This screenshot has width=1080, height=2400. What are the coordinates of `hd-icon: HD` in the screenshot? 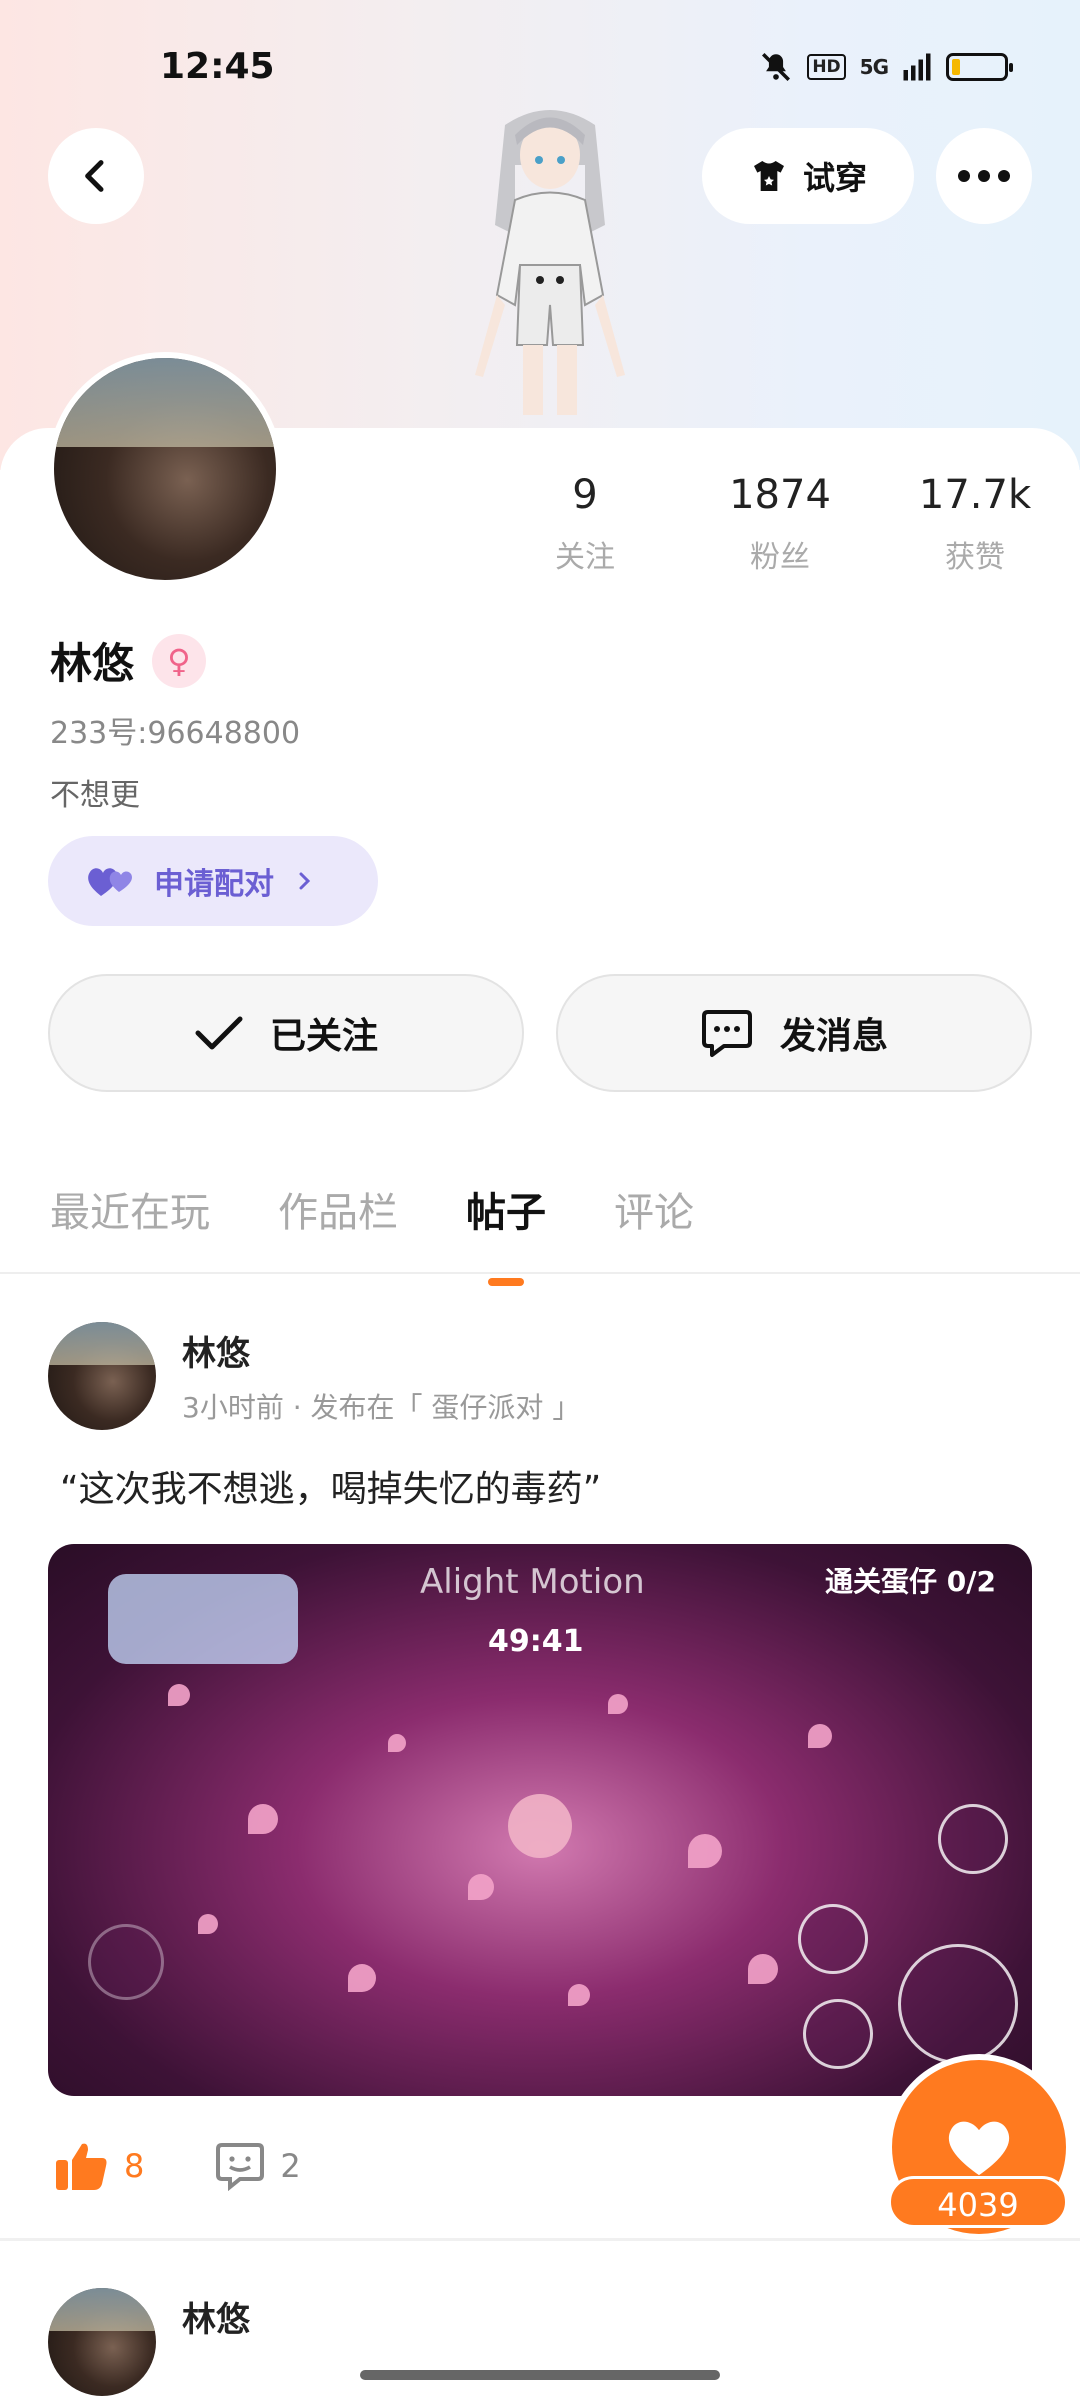 It's located at (826, 67).